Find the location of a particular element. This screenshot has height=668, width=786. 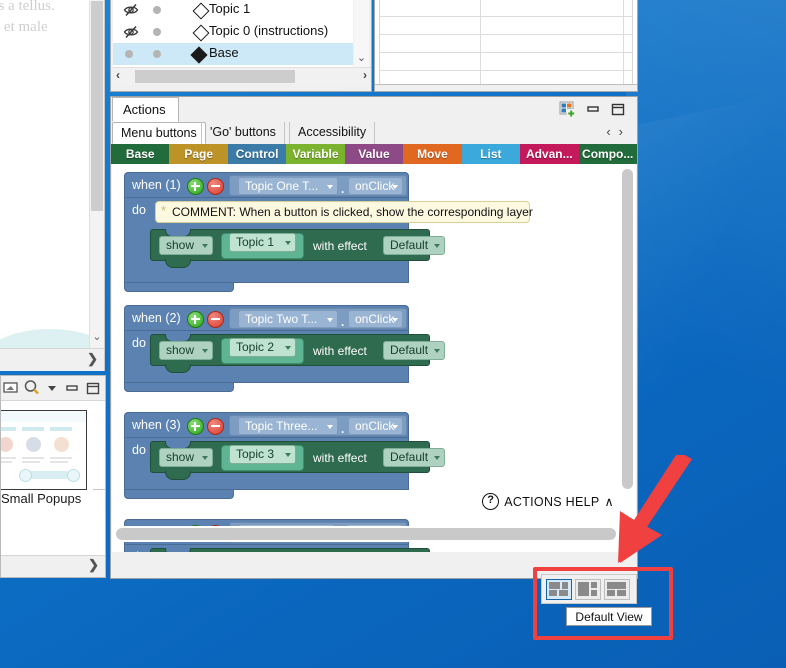

show-action-block: show Topic 4 with effect Default is located at coordinates (290, 550).